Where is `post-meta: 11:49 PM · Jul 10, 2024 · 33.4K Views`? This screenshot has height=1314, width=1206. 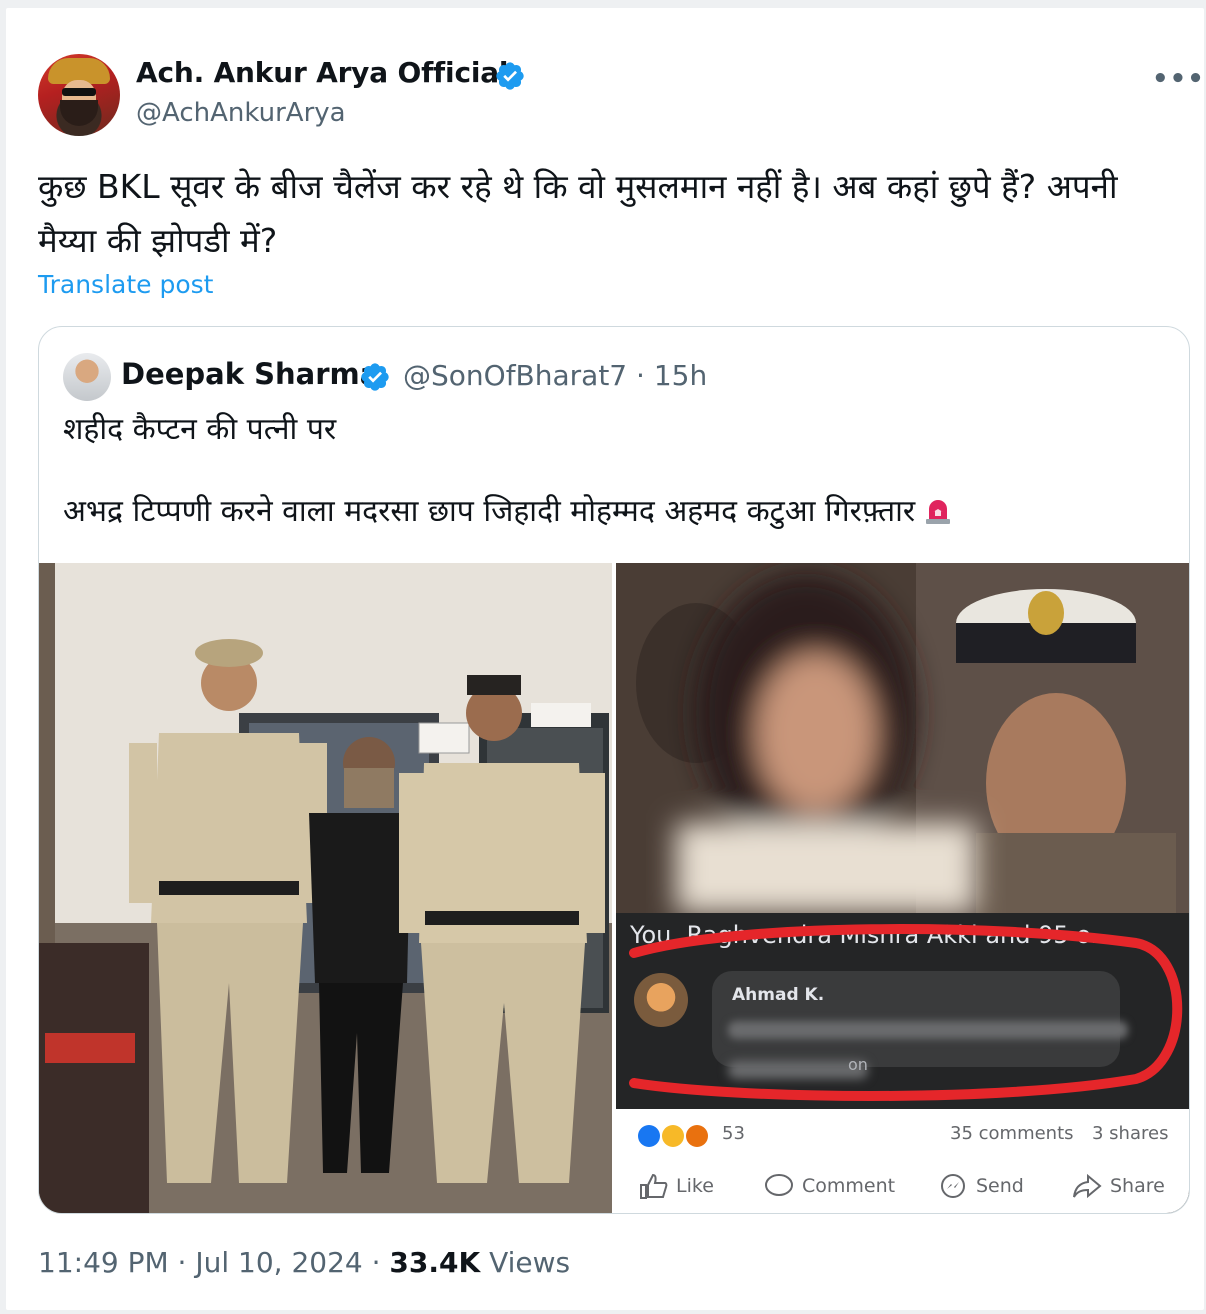 post-meta: 11:49 PM · Jul 10, 2024 · 33.4K Views is located at coordinates (304, 1262).